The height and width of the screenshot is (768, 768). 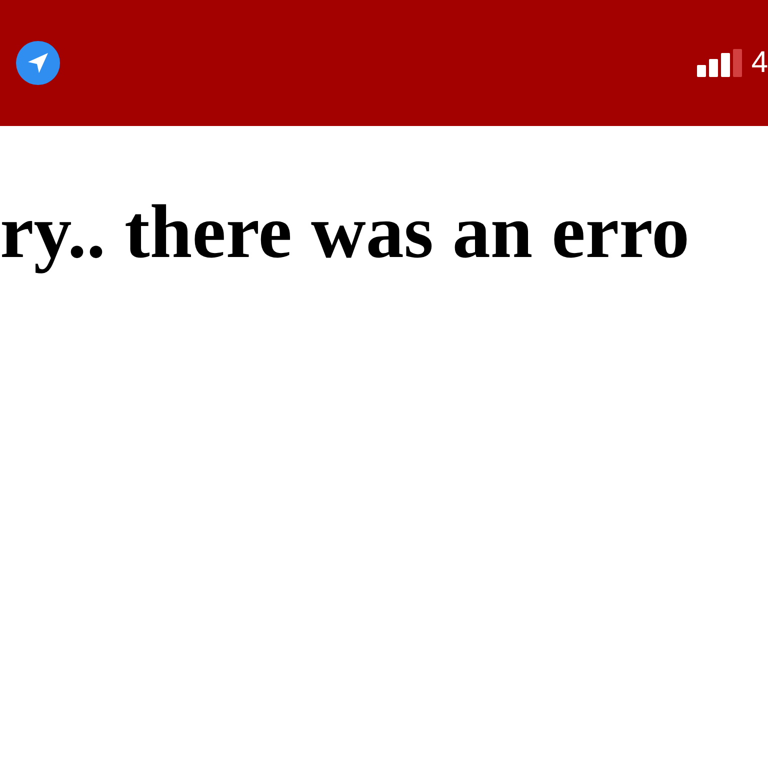 What do you see at coordinates (759, 63) in the screenshot?
I see `status-text: 4` at bounding box center [759, 63].